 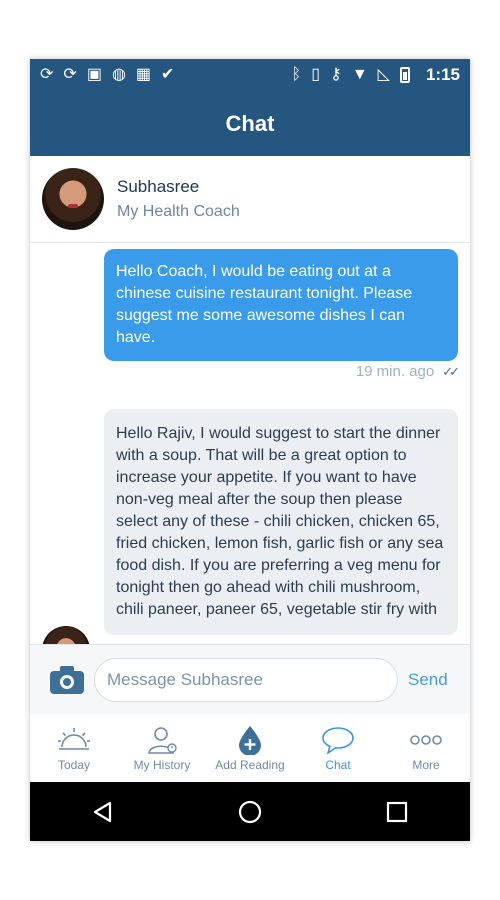 What do you see at coordinates (338, 765) in the screenshot?
I see `tab-label-chat: Chat` at bounding box center [338, 765].